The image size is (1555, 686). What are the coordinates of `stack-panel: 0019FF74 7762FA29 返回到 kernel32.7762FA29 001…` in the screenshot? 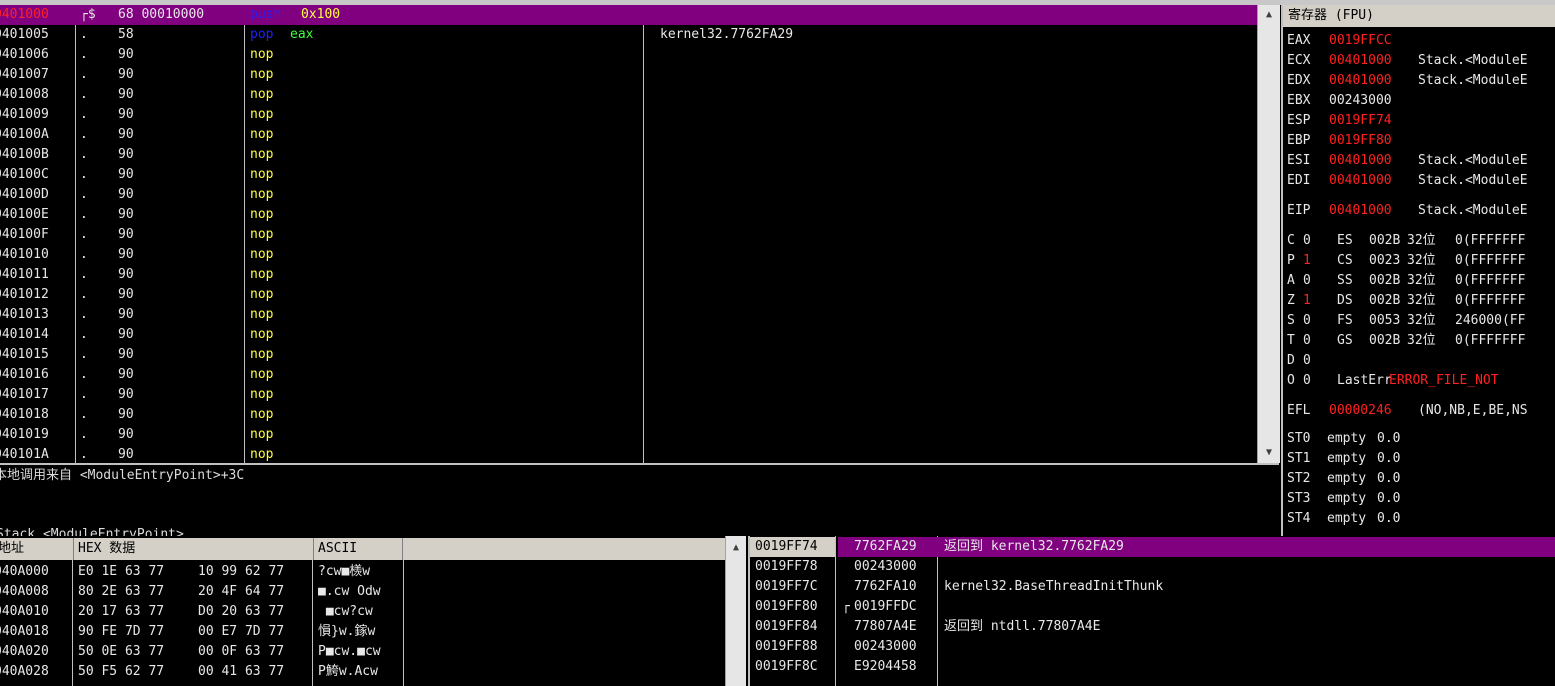 It's located at (1151, 611).